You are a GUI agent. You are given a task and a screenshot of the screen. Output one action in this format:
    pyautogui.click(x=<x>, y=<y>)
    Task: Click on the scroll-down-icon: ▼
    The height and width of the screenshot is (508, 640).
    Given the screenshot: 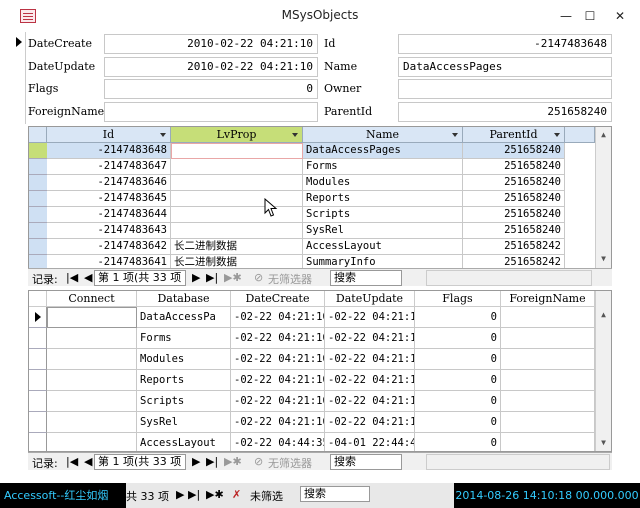 What is the action you would take?
    pyautogui.click(x=603, y=443)
    